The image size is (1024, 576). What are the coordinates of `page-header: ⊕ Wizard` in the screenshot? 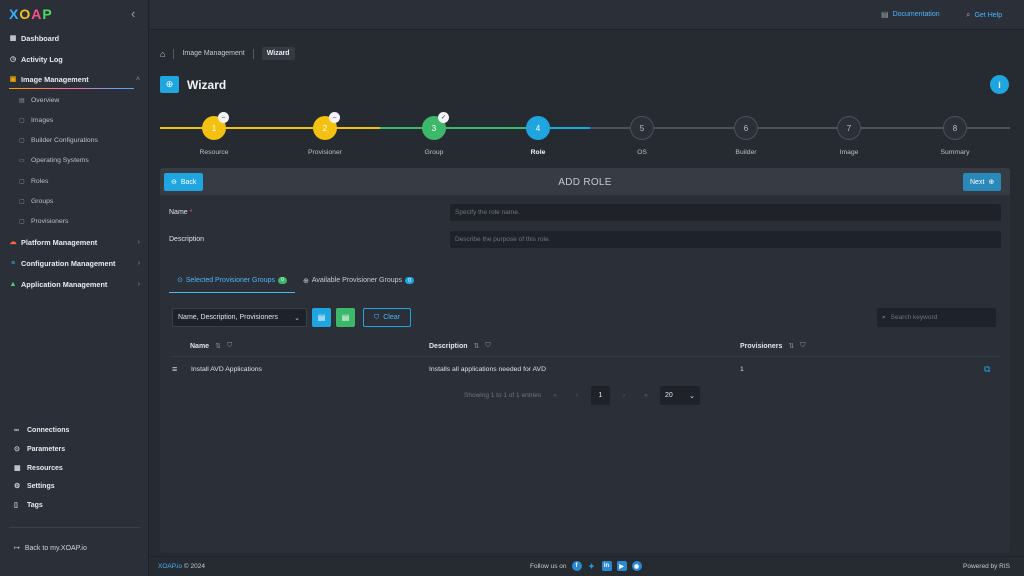 It's located at (193, 84).